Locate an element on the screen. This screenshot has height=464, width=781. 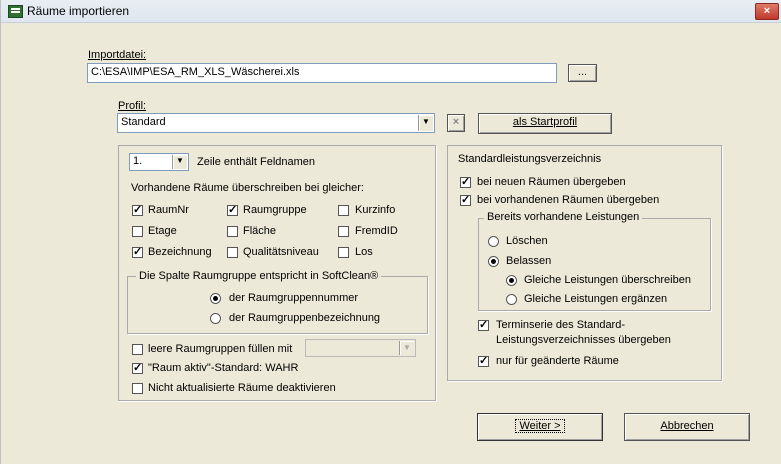
delete-icon: × is located at coordinates (456, 122).